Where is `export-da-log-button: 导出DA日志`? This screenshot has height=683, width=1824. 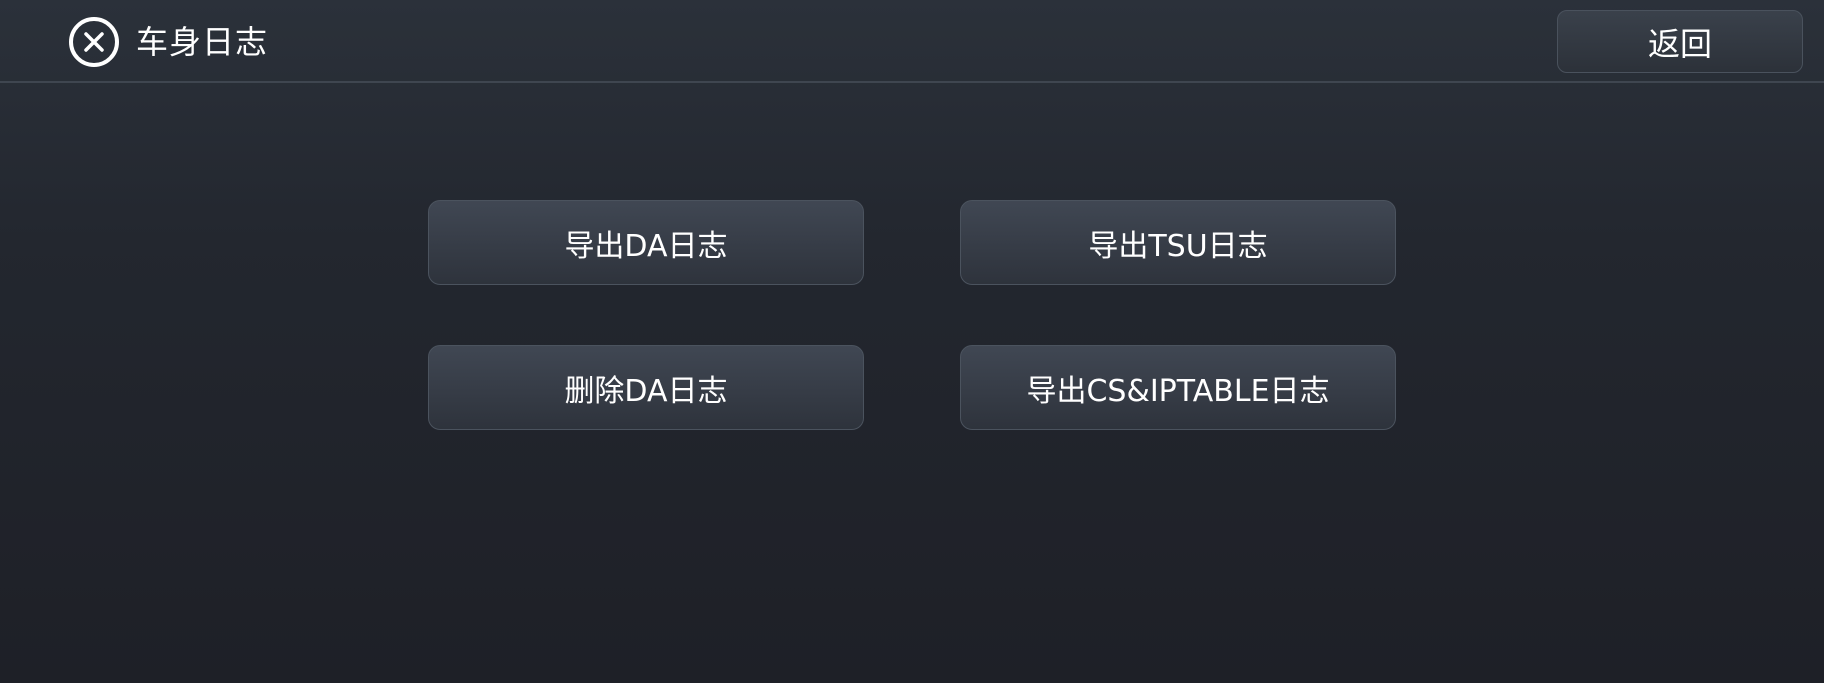 export-da-log-button: 导出DA日志 is located at coordinates (646, 242).